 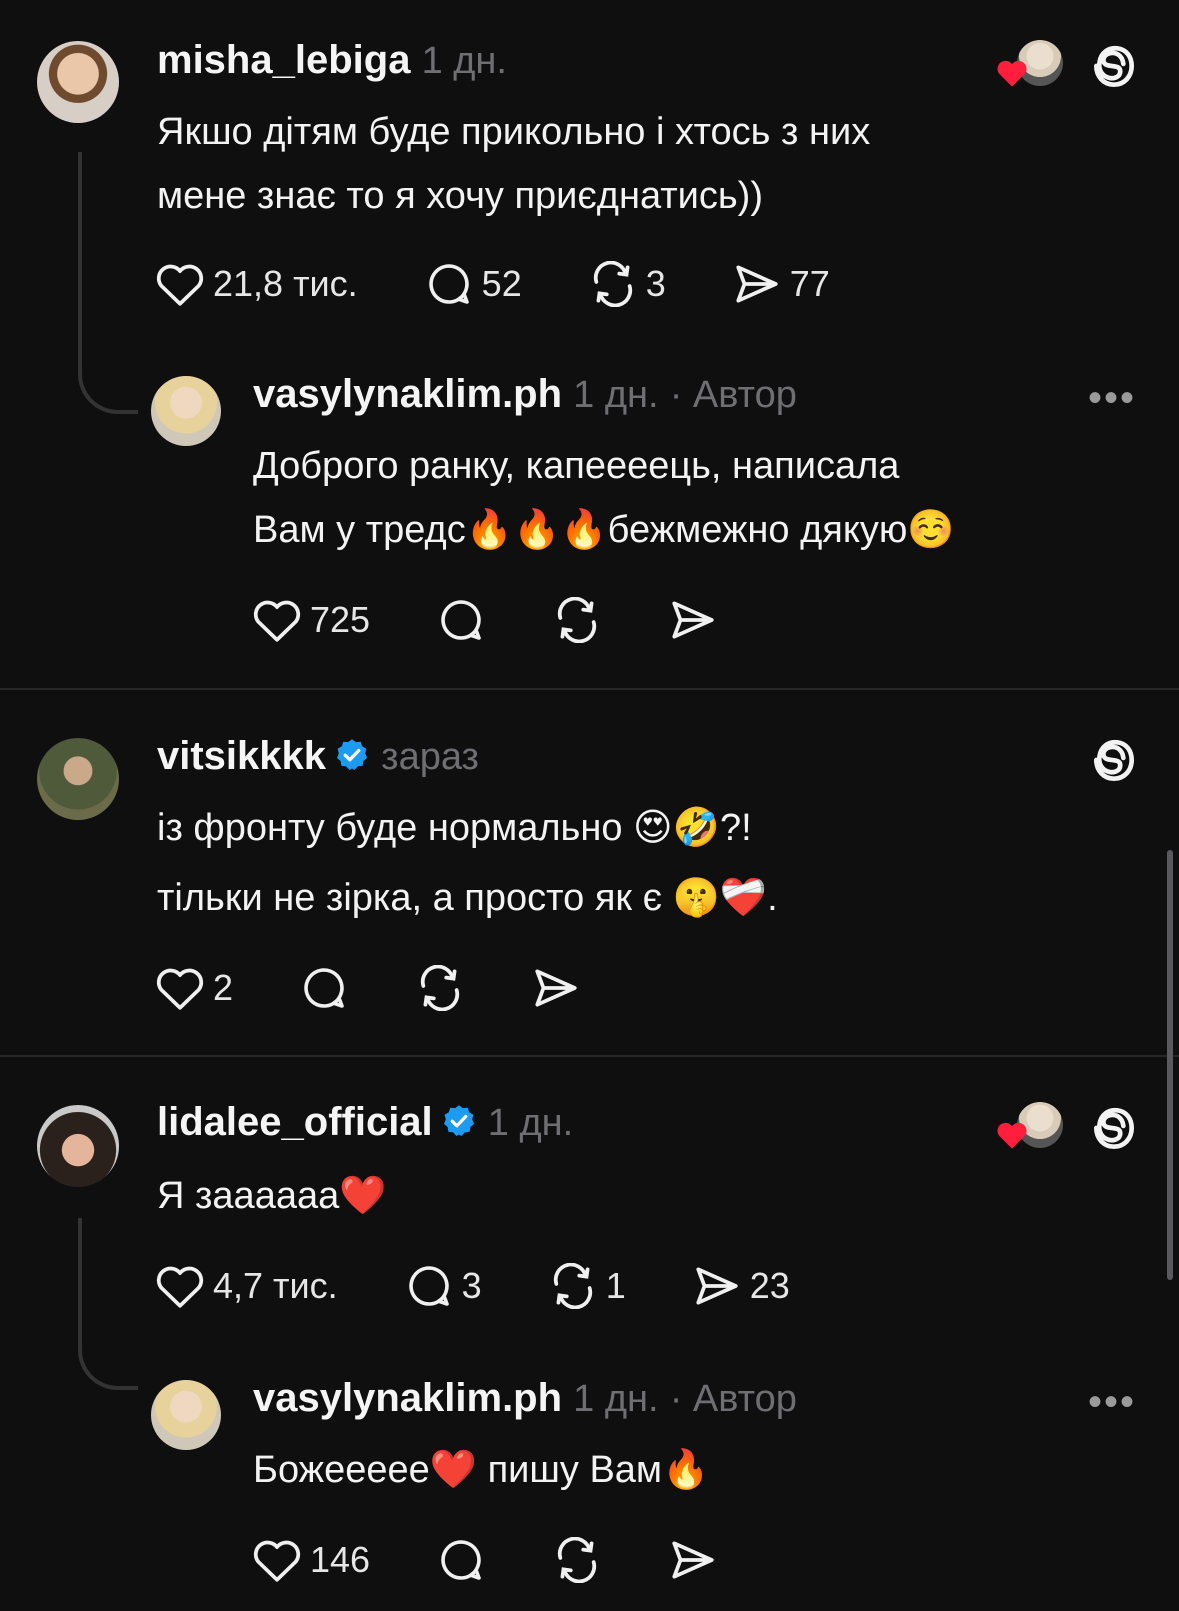 I want to click on comment-username: misha_lebiga 1 дн., so click(x=332, y=60).